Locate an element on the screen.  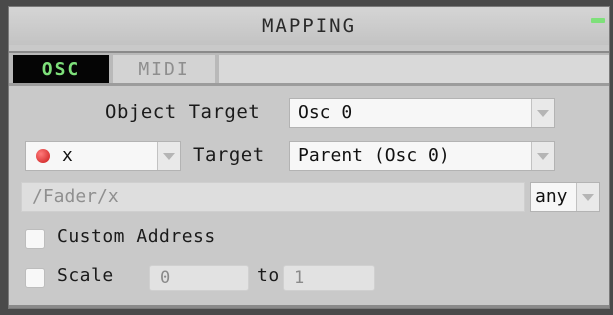
address-type-arrow is located at coordinates (587, 197).